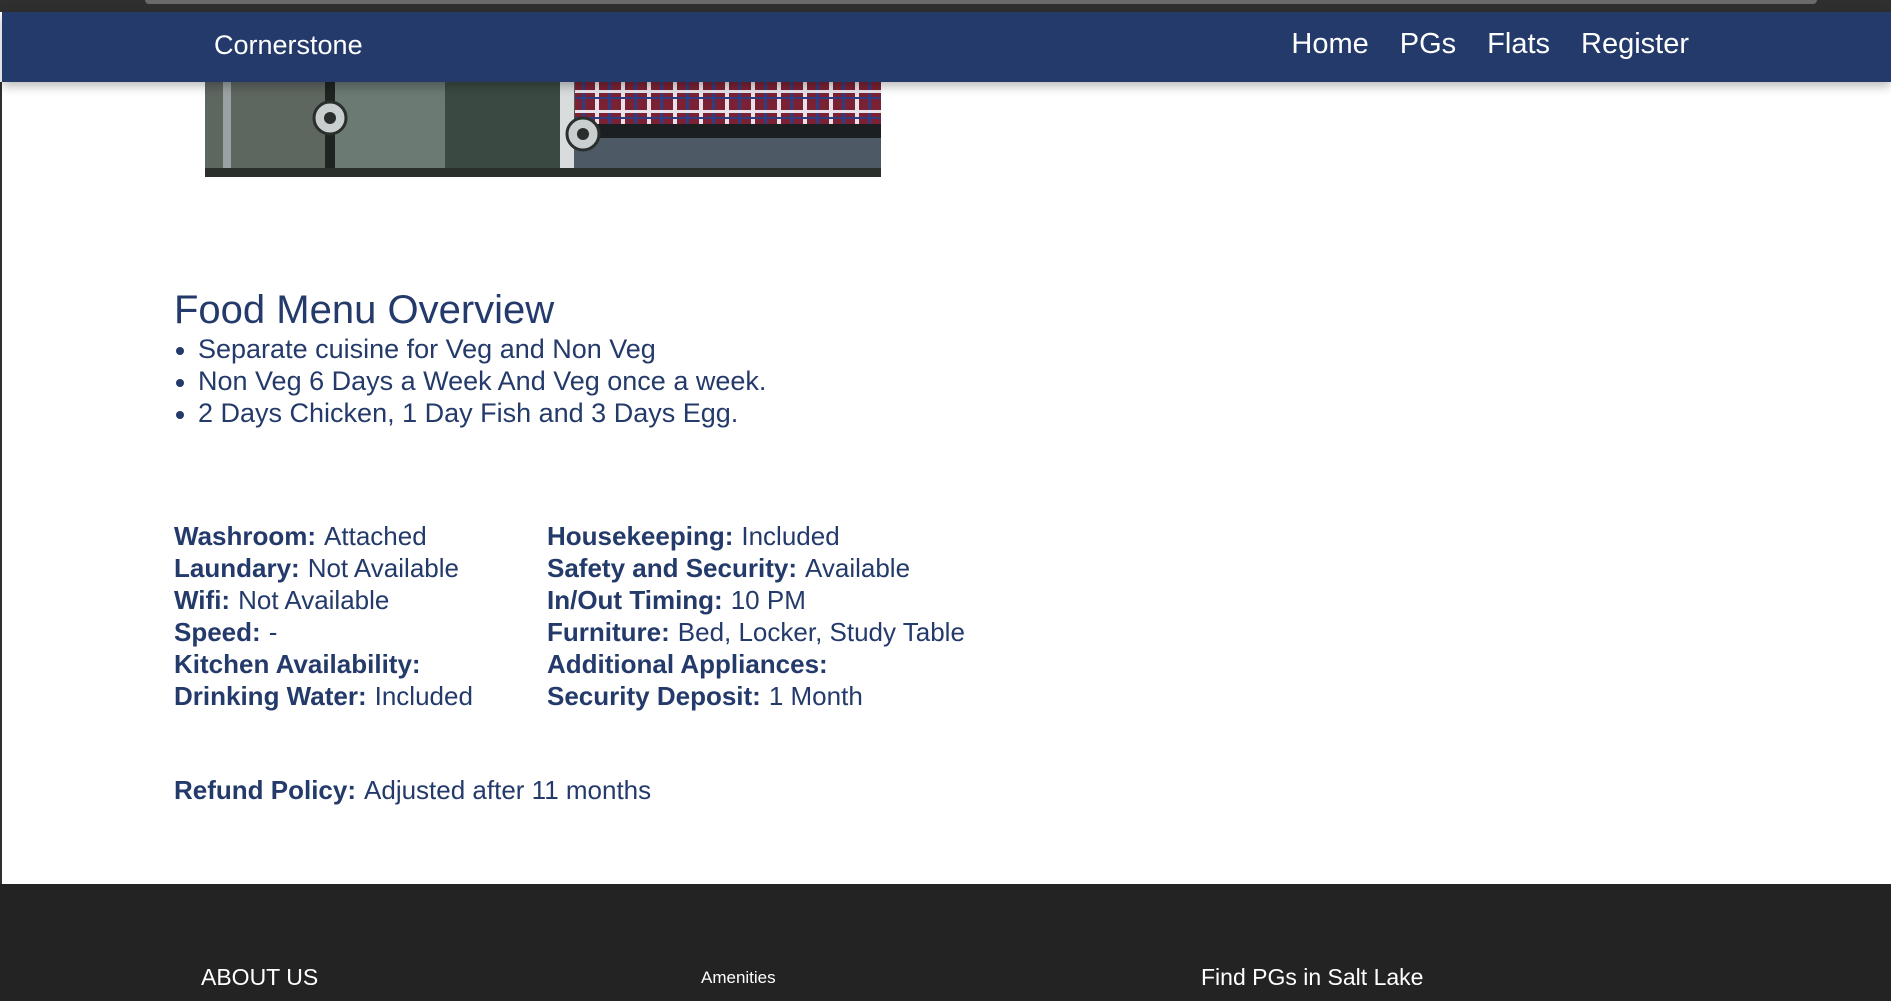  What do you see at coordinates (945, 6) in the screenshot?
I see `browser-top-edge` at bounding box center [945, 6].